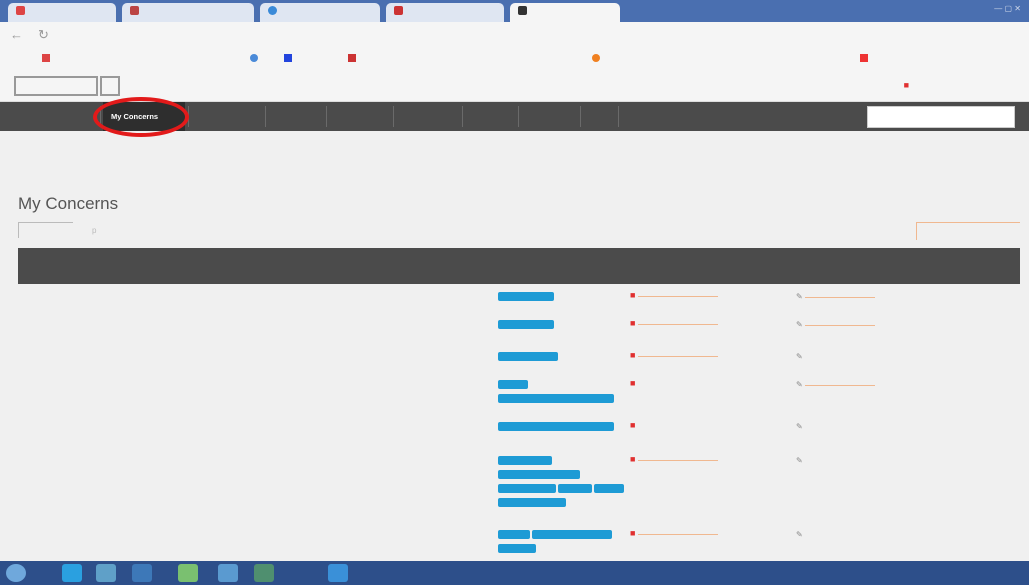  Describe the element at coordinates (1007, 8) in the screenshot. I see `window-controls: — ▢ ✕` at that location.